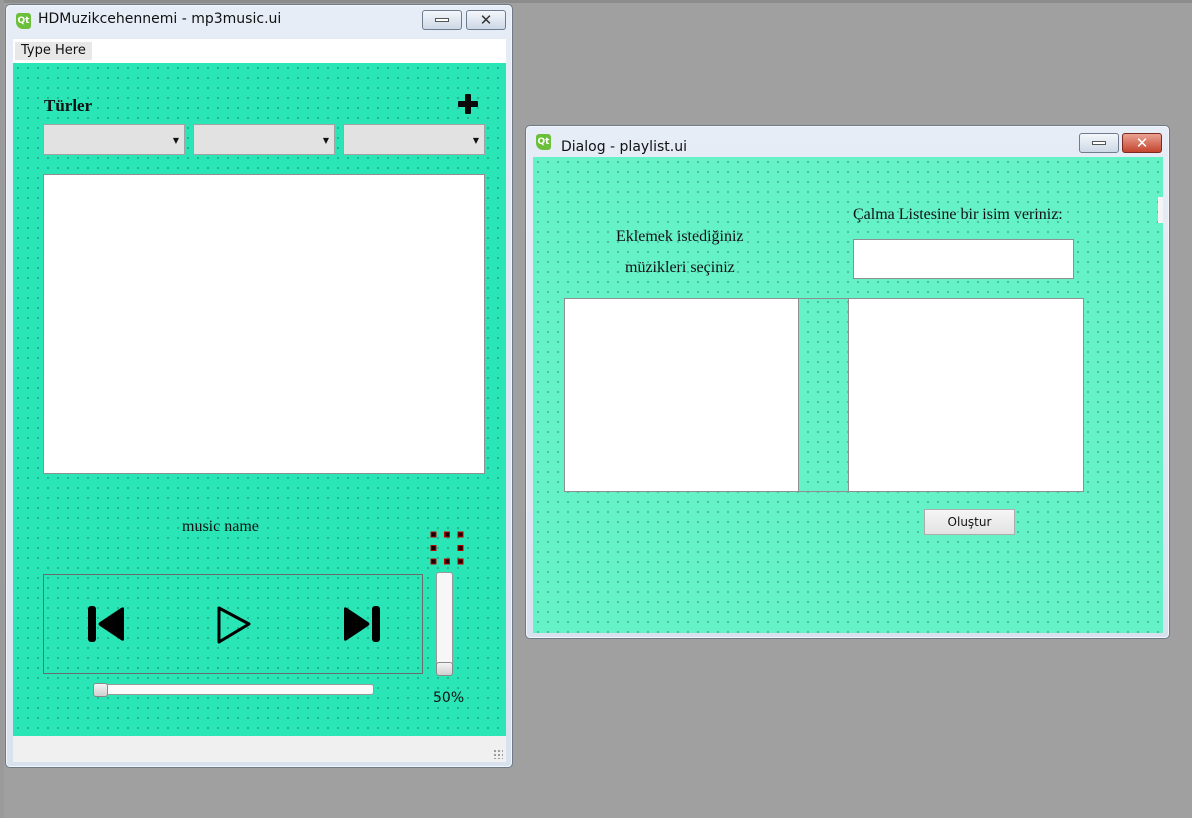 Image resolution: width=1192 pixels, height=818 pixels. Describe the element at coordinates (444, 624) in the screenshot. I see `volume-slider` at that location.